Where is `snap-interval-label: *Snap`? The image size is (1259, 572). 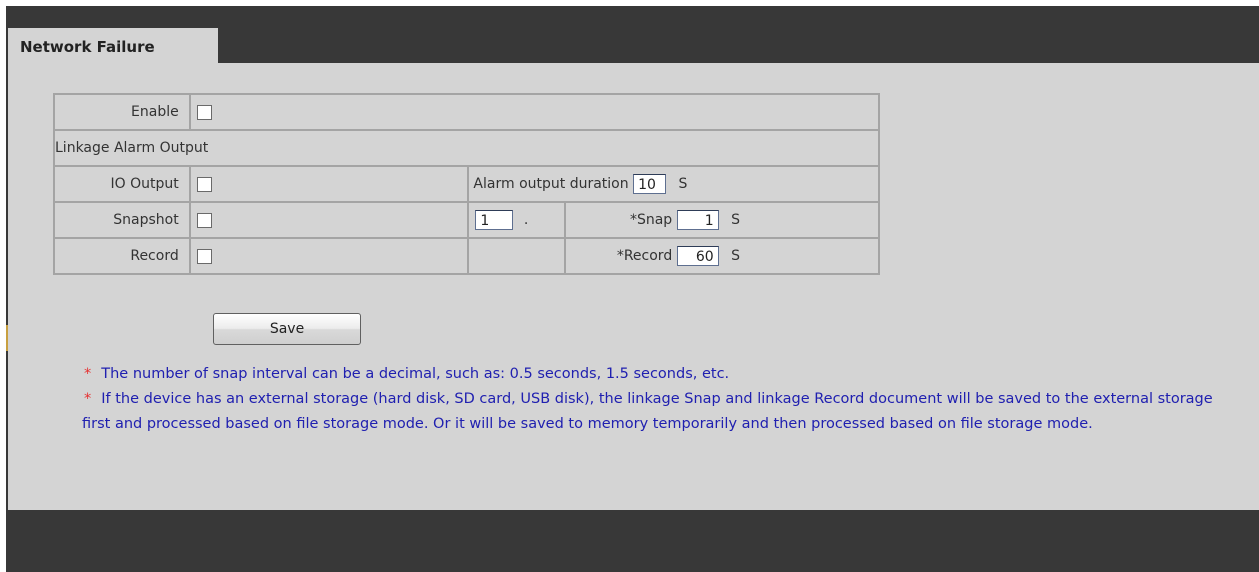 snap-interval-label: *Snap is located at coordinates (651, 220).